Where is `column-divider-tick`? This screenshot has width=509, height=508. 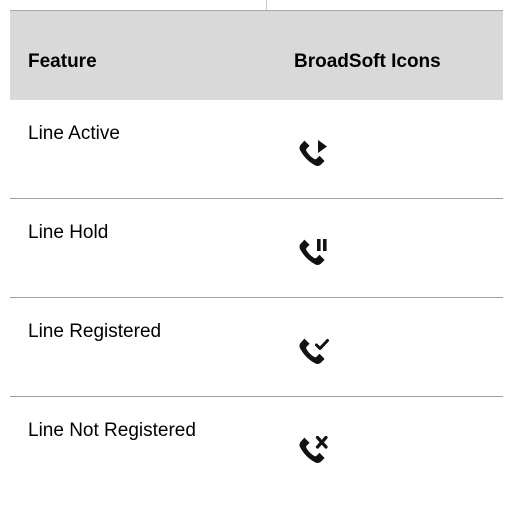
column-divider-tick is located at coordinates (266, 5).